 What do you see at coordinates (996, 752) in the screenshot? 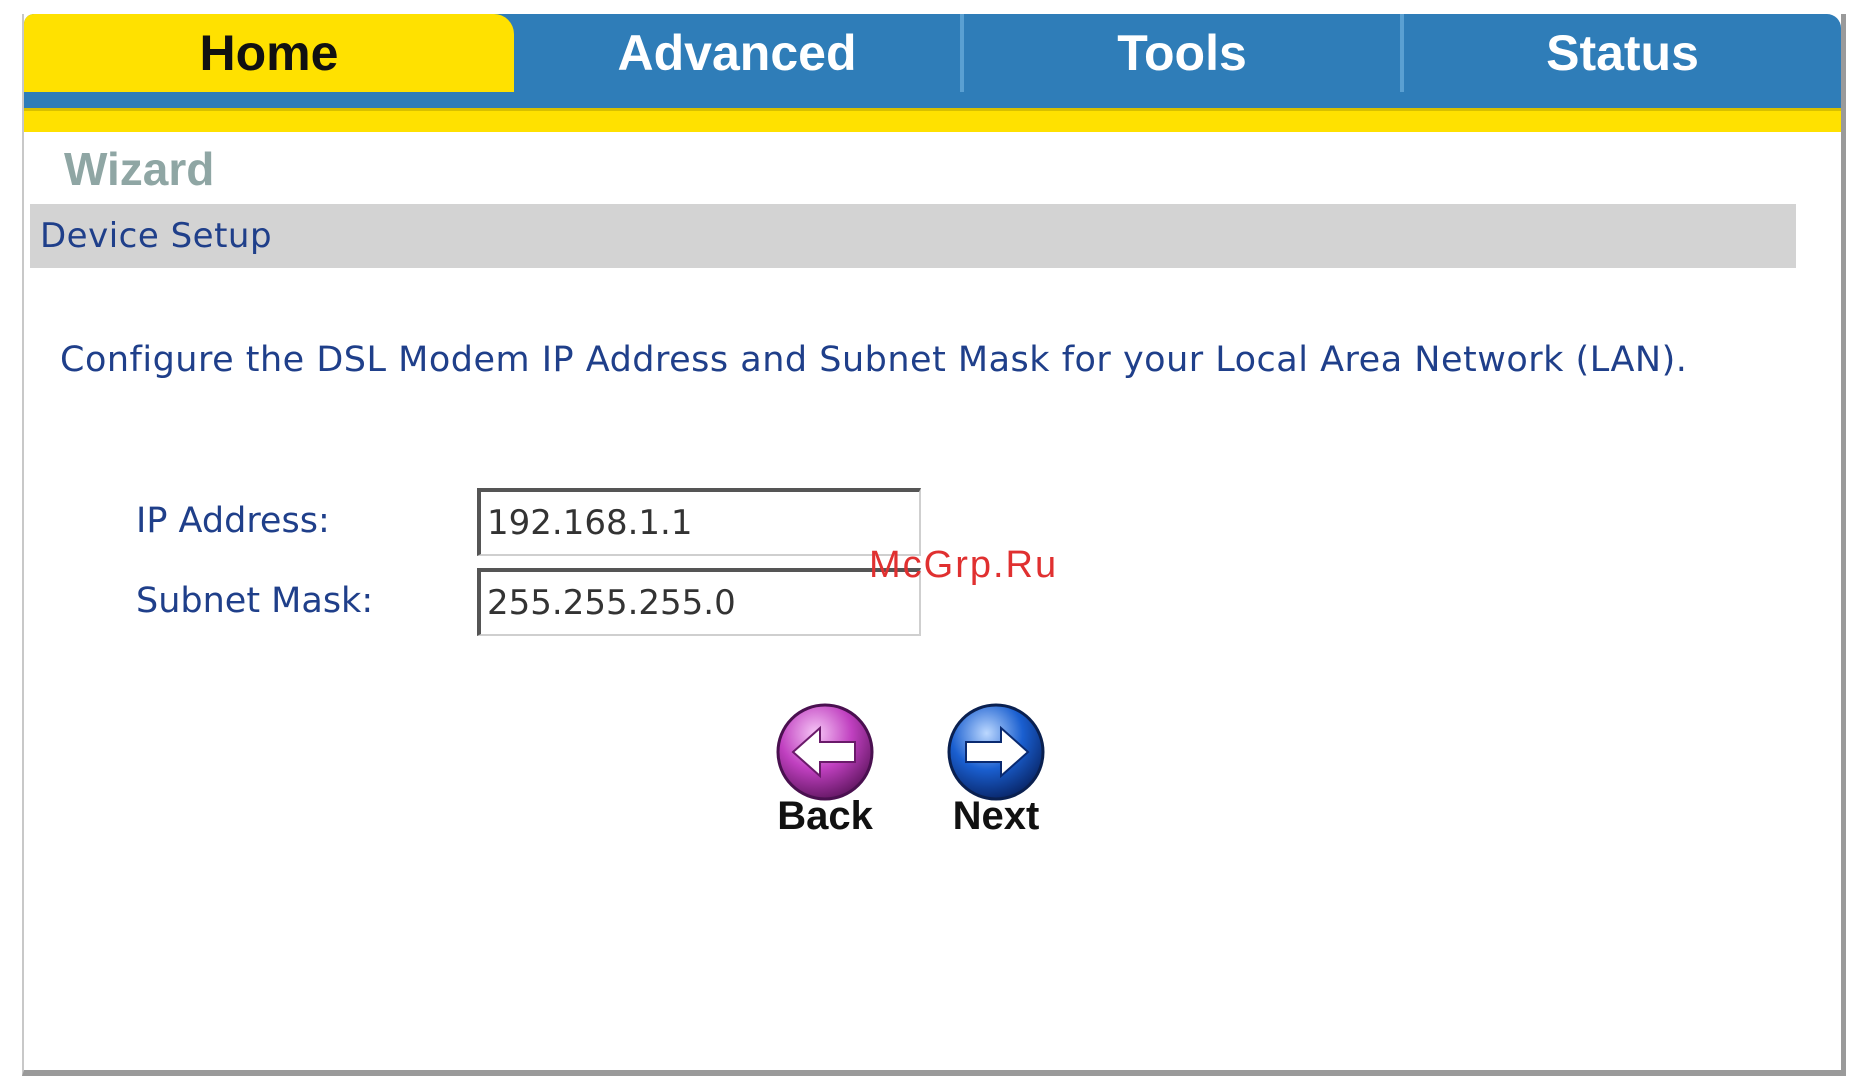
I see `arrow-right-icon` at bounding box center [996, 752].